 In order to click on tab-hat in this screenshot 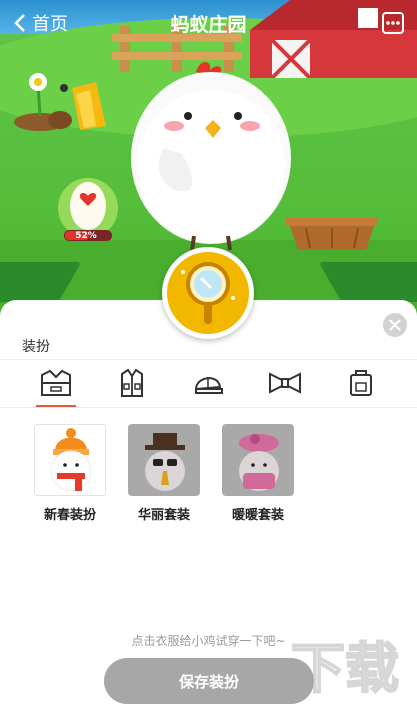, I will do `click(208, 383)`.